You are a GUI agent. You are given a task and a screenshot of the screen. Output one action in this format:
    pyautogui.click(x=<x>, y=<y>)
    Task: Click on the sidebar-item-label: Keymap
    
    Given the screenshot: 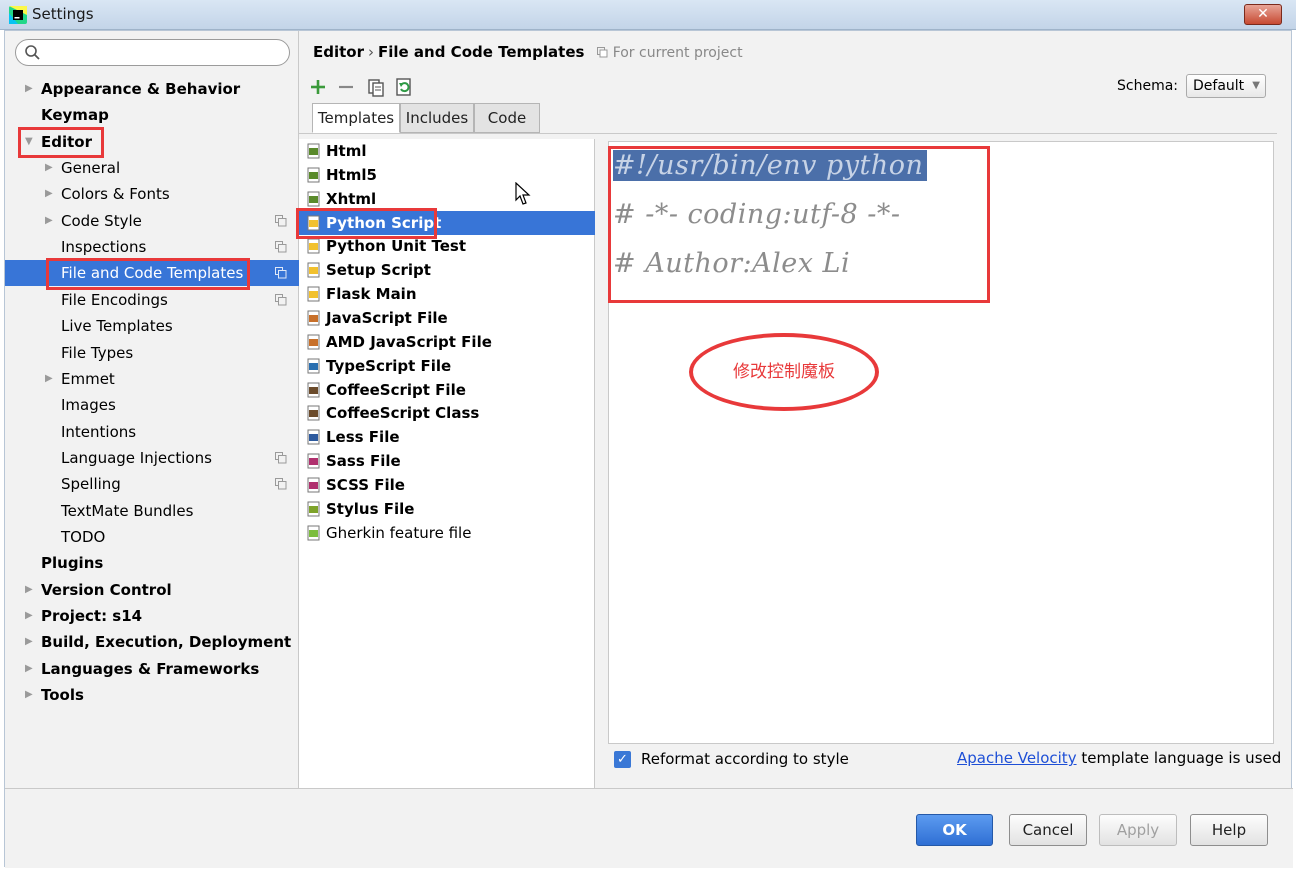 What is the action you would take?
    pyautogui.click(x=75, y=115)
    